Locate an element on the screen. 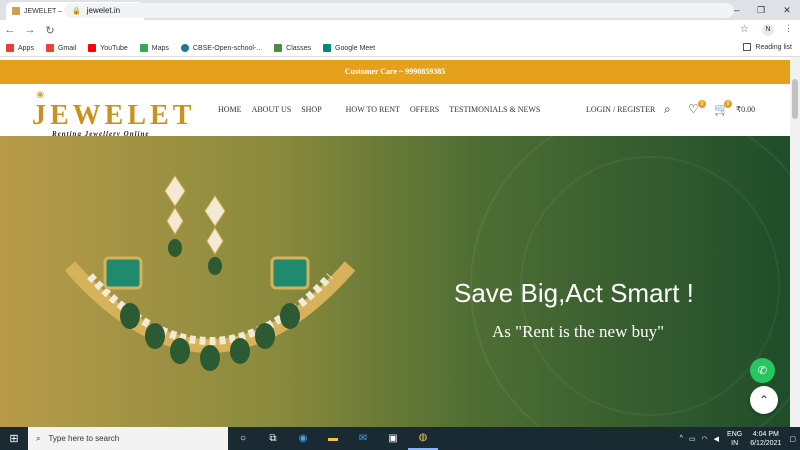  bookmark-maps: Maps is located at coordinates (154, 48).